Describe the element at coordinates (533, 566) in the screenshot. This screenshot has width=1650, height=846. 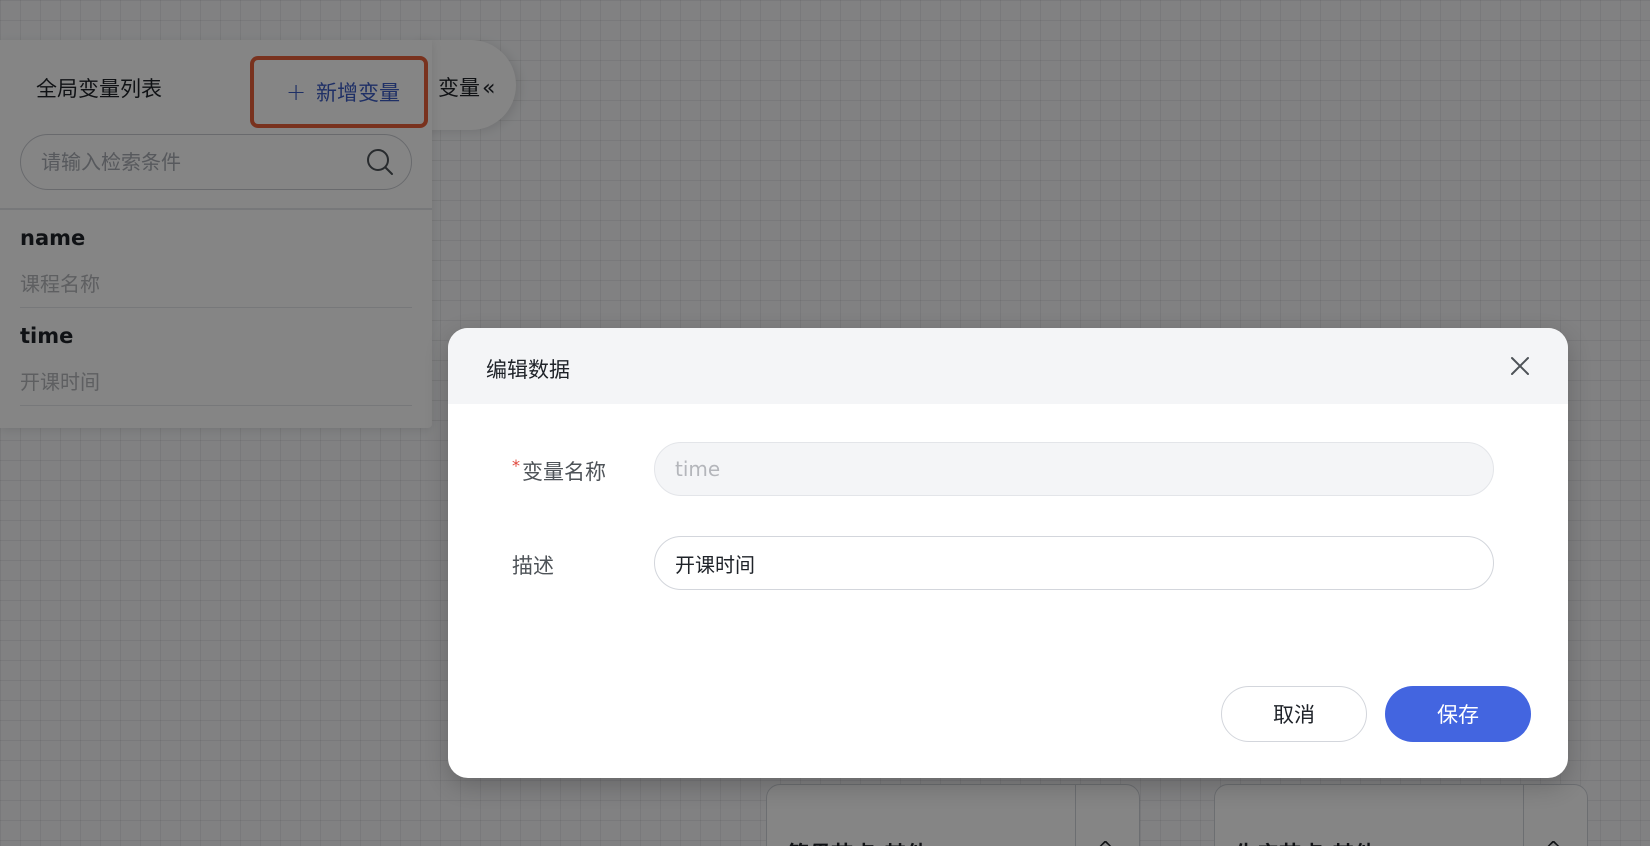
I see `description-label: 描述` at that location.